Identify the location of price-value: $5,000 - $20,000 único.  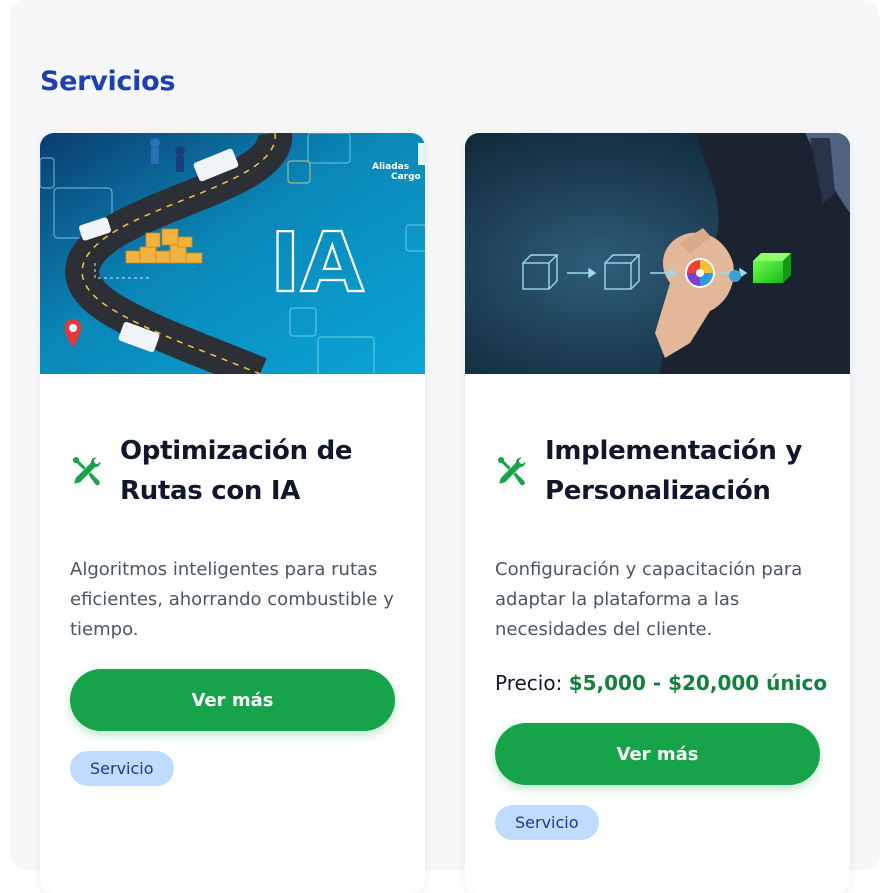
(698, 683).